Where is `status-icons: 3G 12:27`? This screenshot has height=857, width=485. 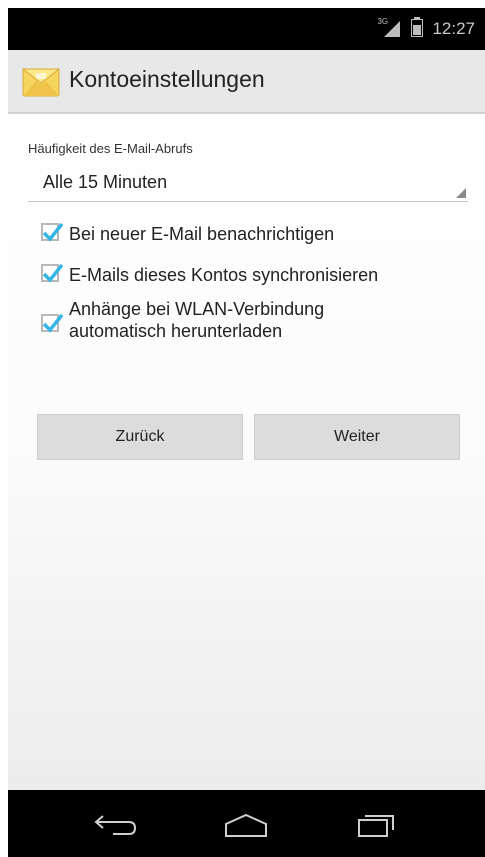 status-icons: 3G 12:27 is located at coordinates (426, 29).